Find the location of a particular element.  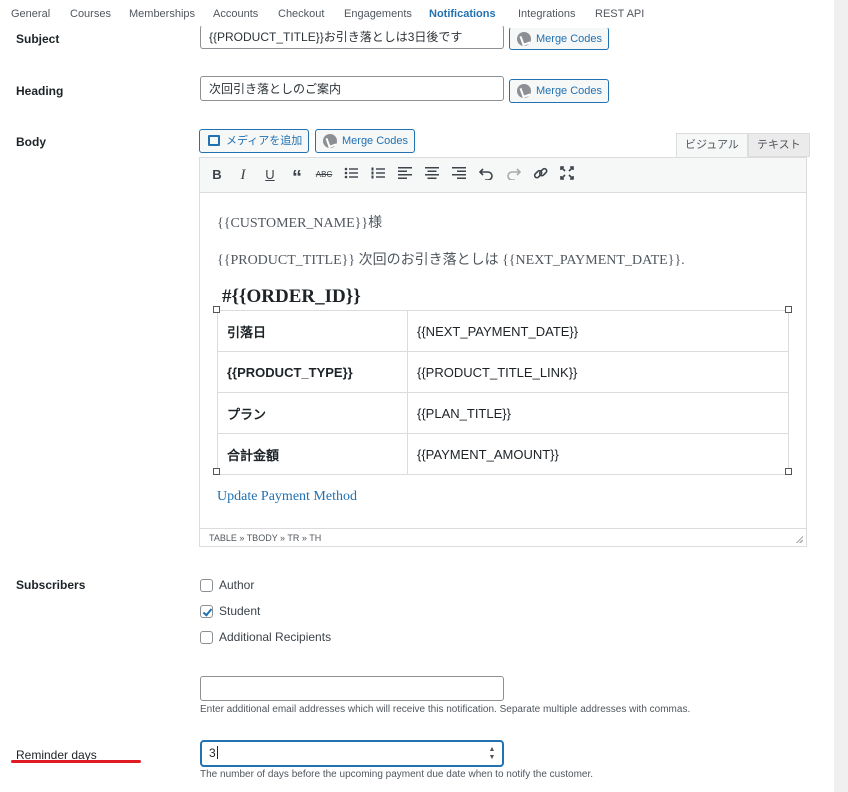

fullscreen-icon is located at coordinates (567, 175).